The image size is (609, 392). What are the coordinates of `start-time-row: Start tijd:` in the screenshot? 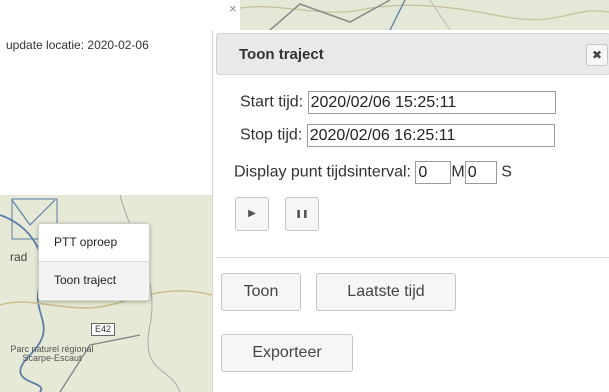 It's located at (398, 102).